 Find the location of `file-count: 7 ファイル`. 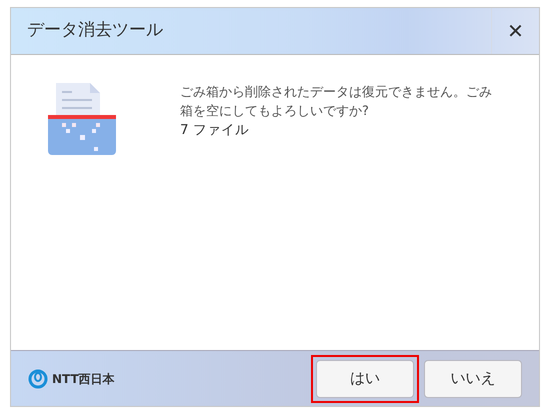

file-count: 7 ファイル is located at coordinates (215, 130).